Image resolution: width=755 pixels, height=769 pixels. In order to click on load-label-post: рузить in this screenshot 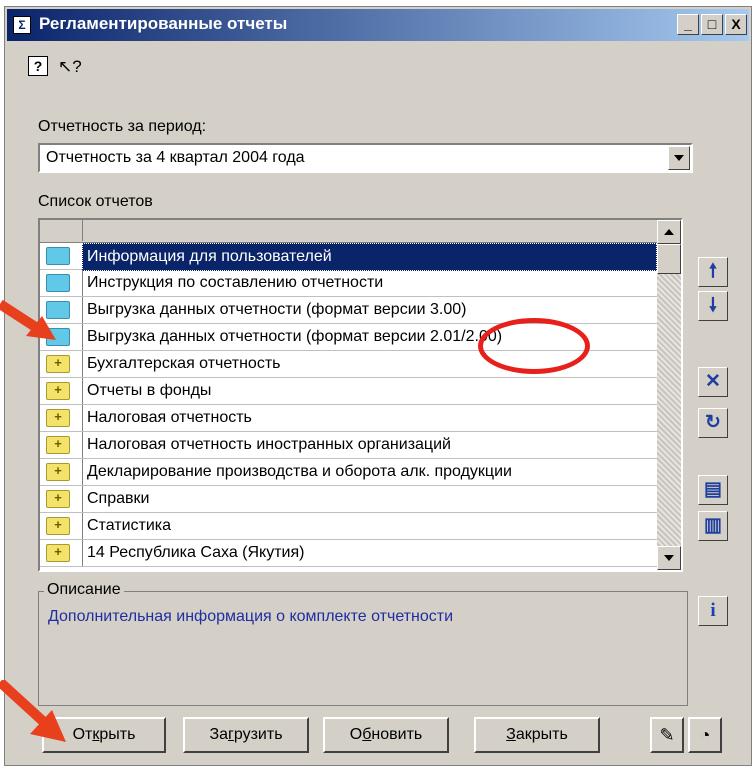, I will do `click(258, 734)`.